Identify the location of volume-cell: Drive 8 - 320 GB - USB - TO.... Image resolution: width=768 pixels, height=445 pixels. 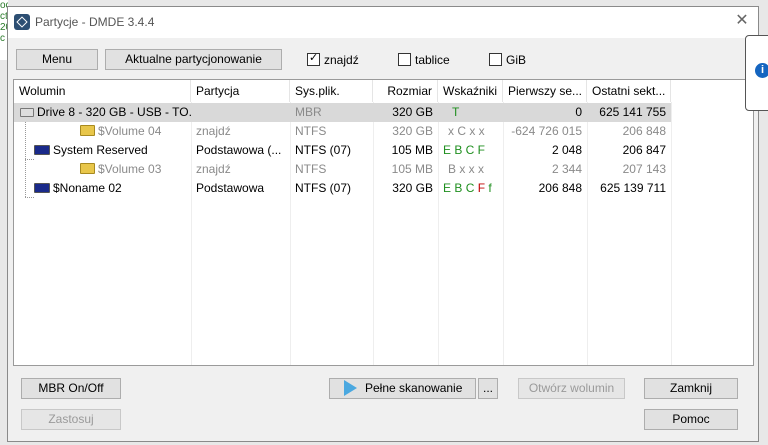
(102, 112).